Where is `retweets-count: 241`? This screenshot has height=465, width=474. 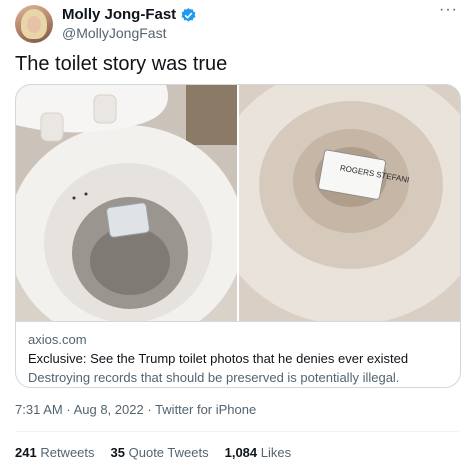 retweets-count: 241 is located at coordinates (26, 452).